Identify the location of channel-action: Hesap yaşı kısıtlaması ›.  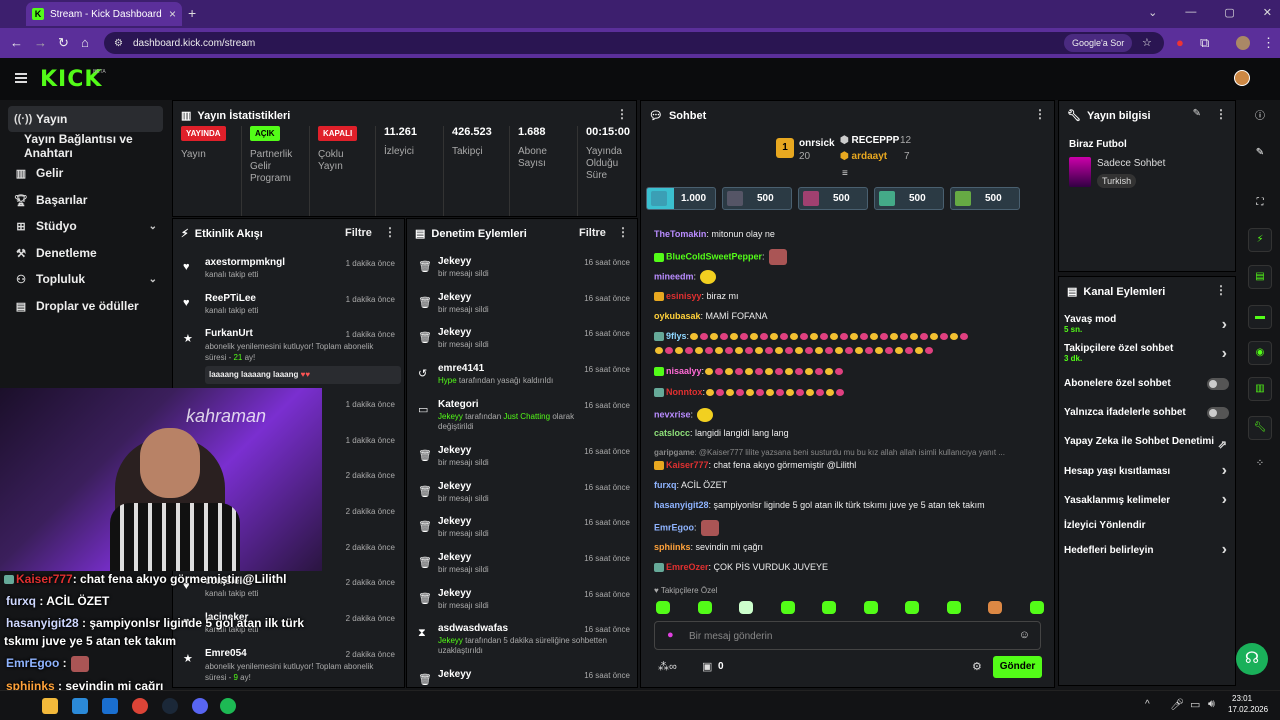
(1146, 470).